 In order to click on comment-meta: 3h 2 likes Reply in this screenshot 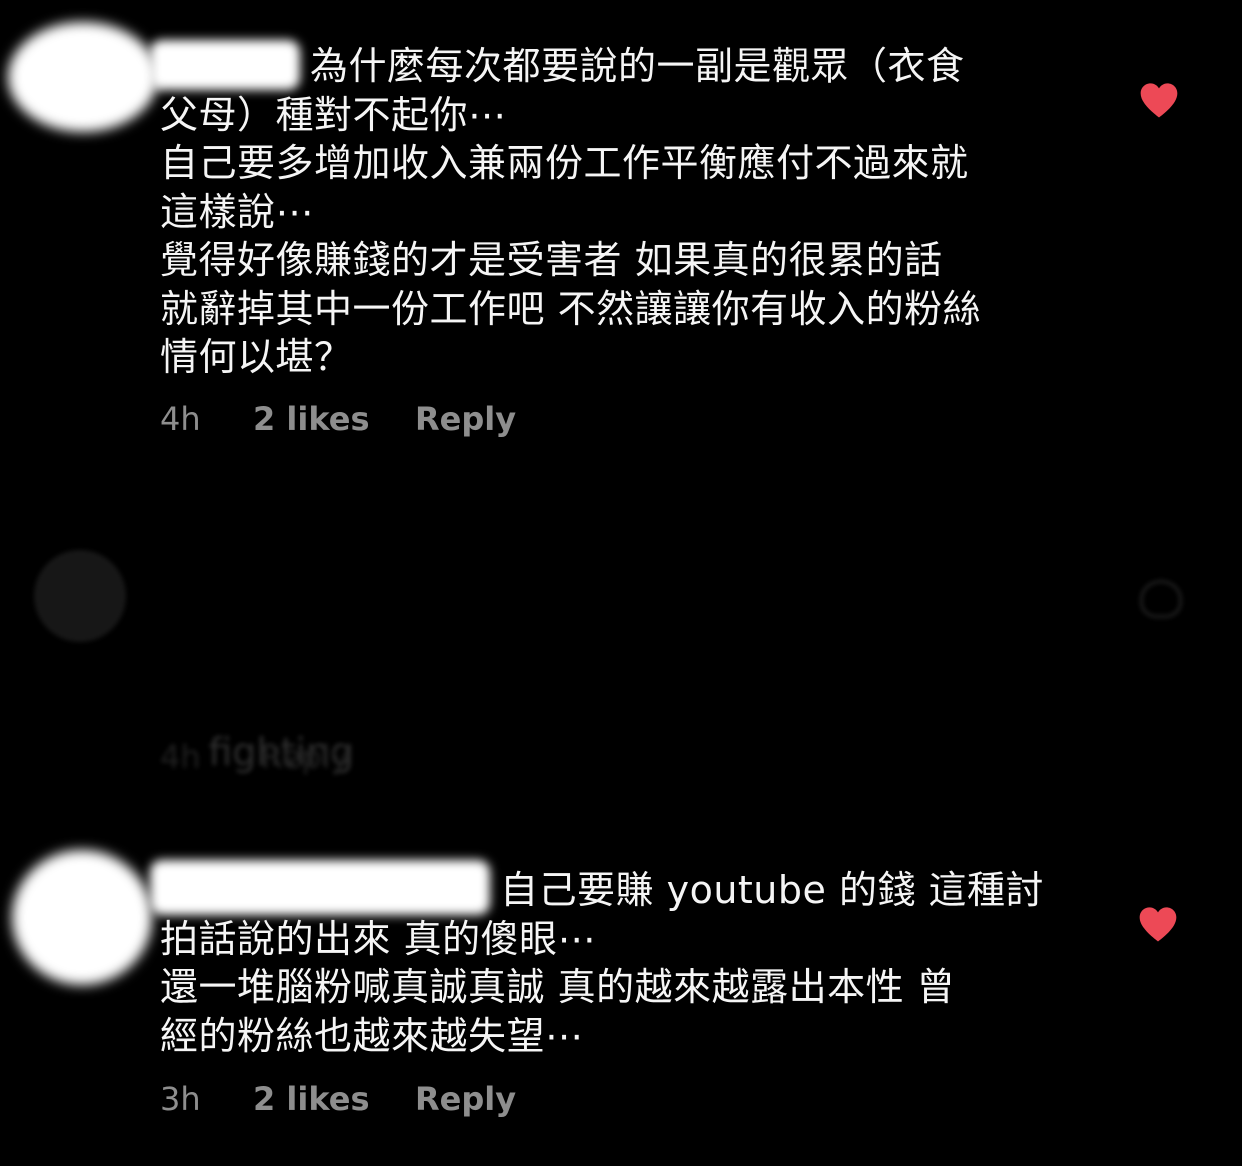, I will do `click(338, 1099)`.